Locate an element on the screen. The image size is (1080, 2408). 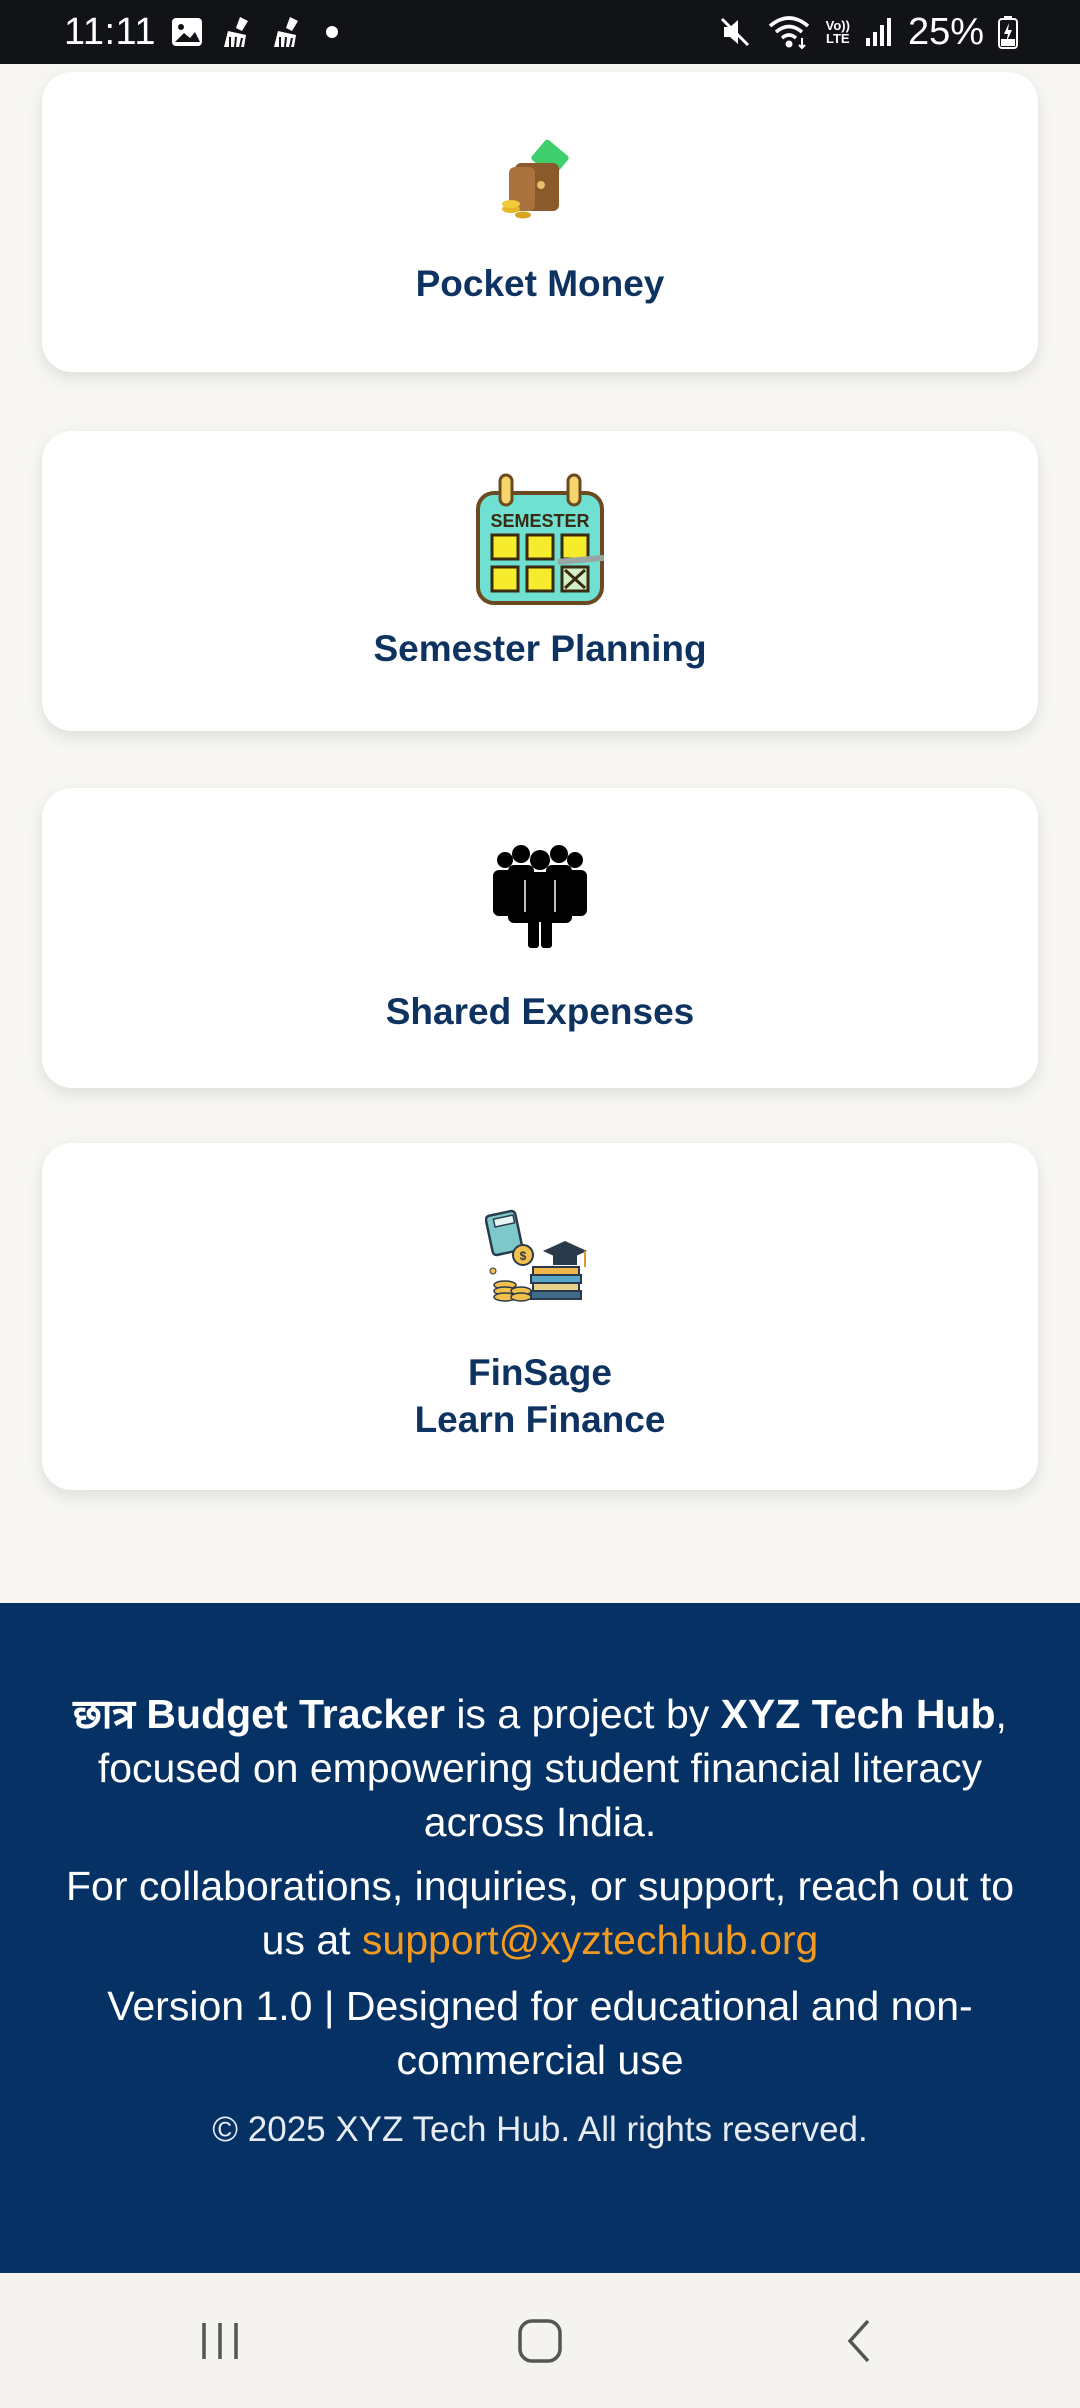
back-button is located at coordinates (860, 2341).